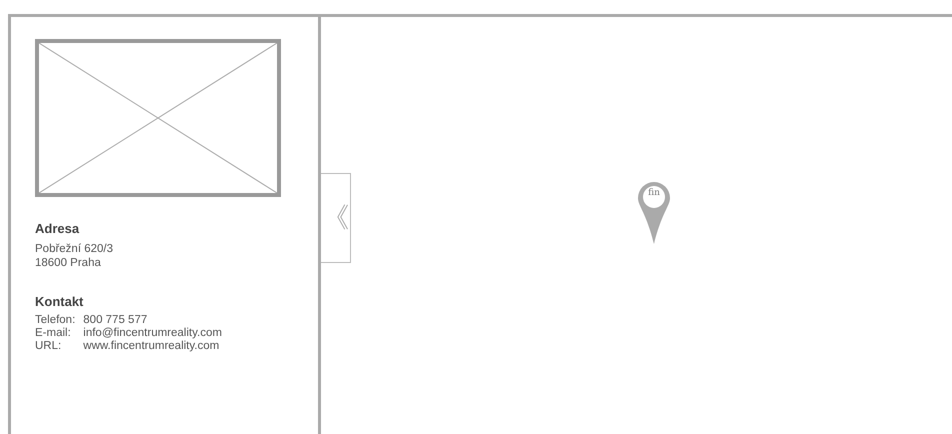  I want to click on section-heading: Adresa, so click(57, 229).